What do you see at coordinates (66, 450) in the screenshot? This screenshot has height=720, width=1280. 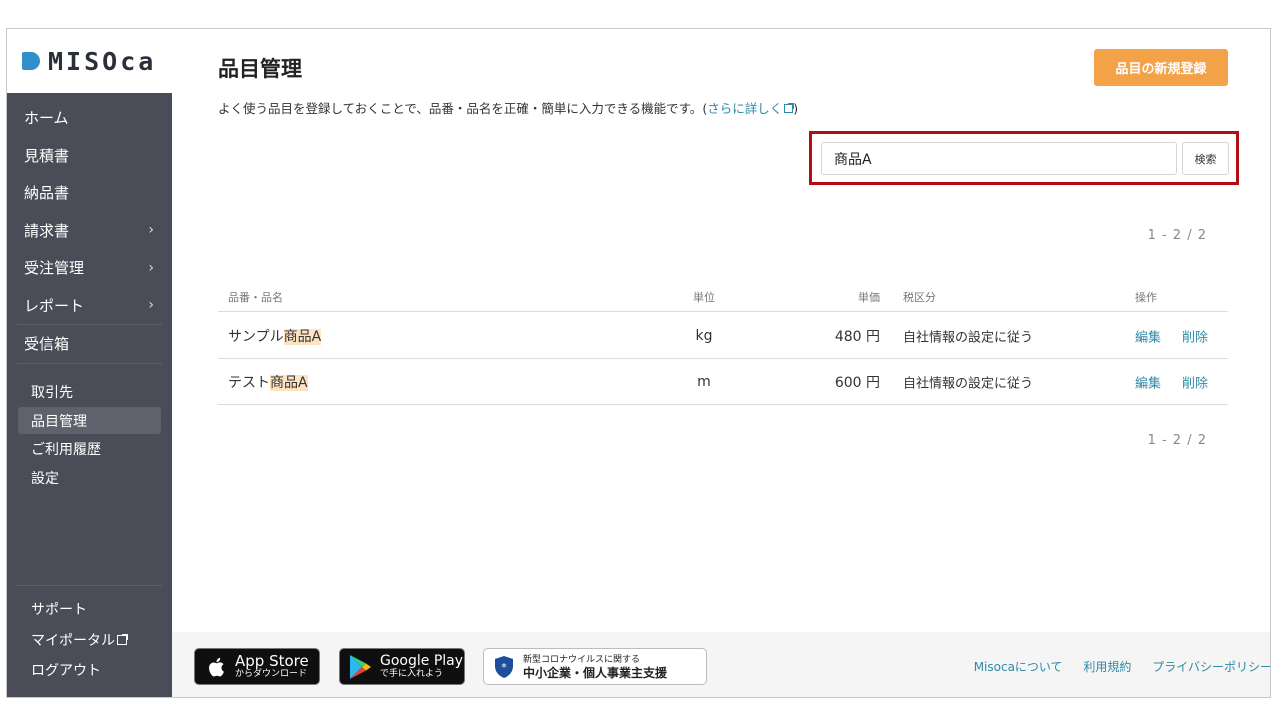 I see `sidebar-item-label: ご利用履歴` at bounding box center [66, 450].